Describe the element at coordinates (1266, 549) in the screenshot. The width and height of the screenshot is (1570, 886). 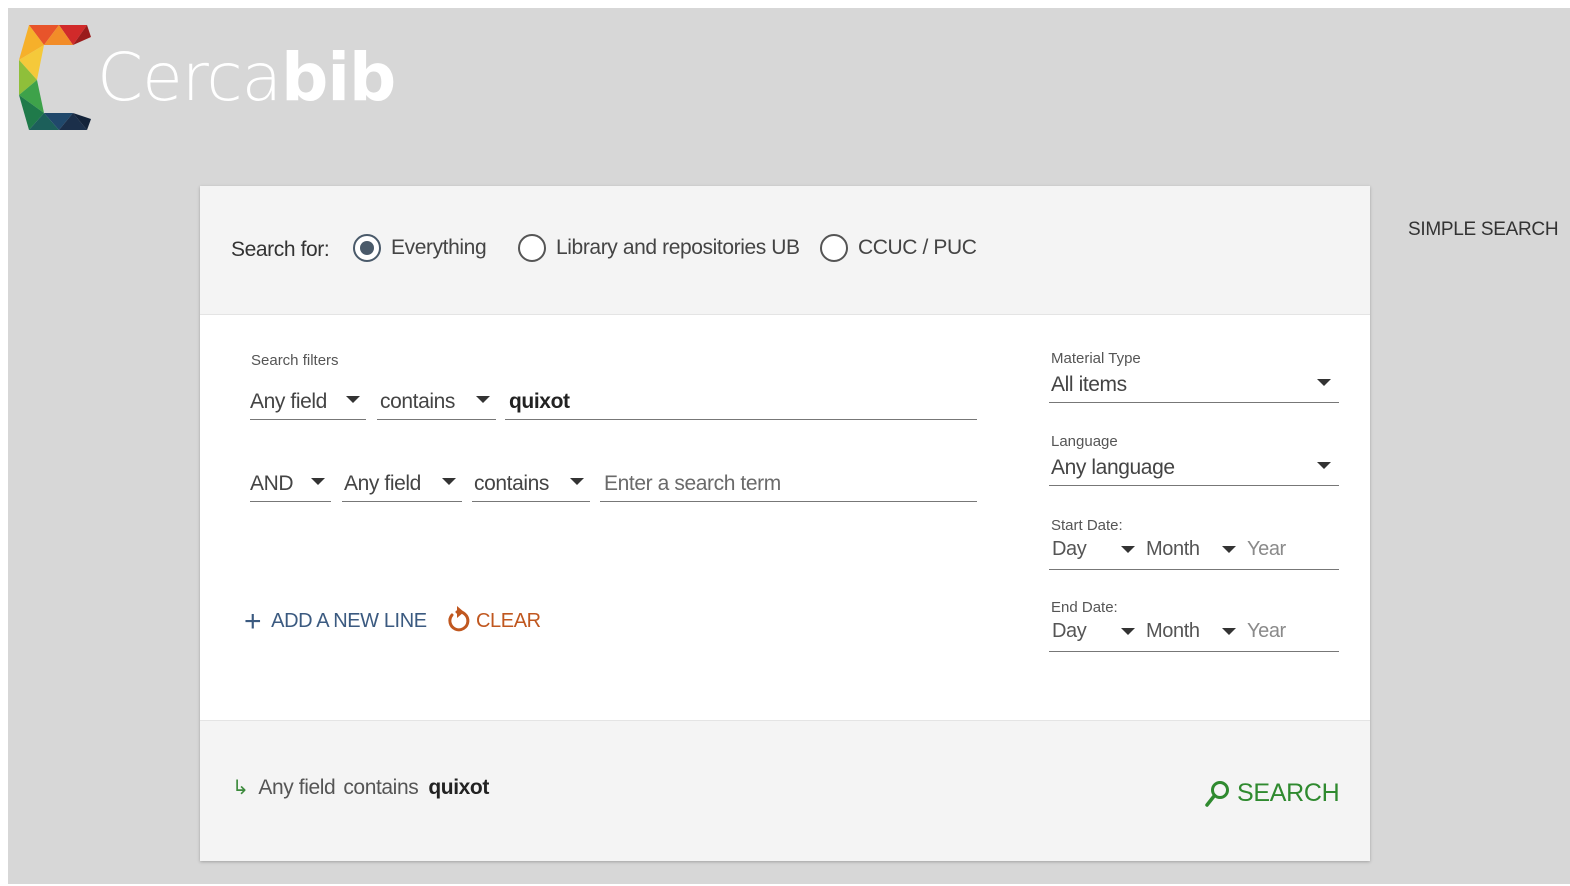
I see `start-year-input: Year` at that location.